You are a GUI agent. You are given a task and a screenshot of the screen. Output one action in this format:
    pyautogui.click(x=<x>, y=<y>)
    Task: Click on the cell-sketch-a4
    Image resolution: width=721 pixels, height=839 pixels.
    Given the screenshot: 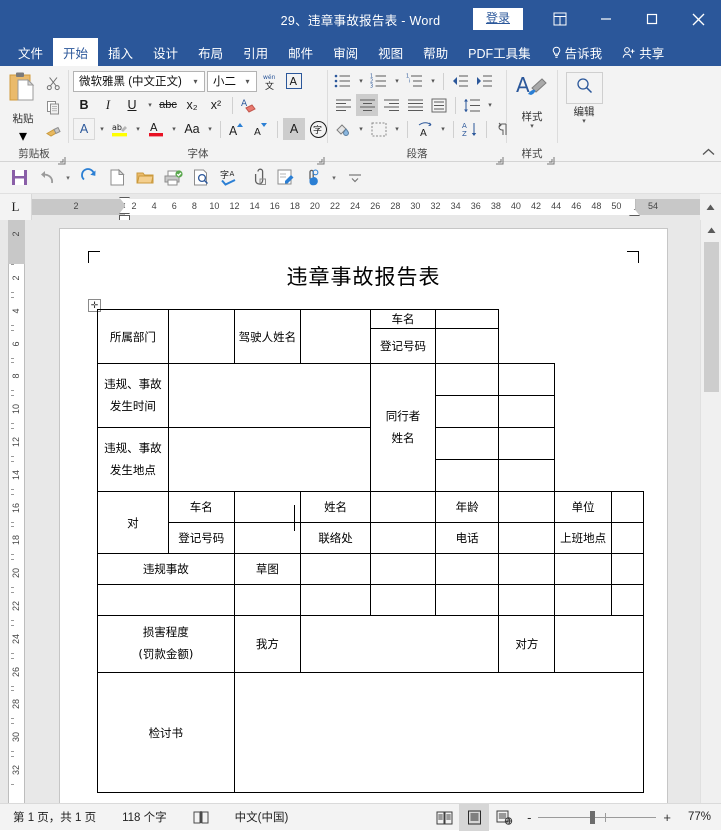 What is the action you would take?
    pyautogui.click(x=527, y=569)
    